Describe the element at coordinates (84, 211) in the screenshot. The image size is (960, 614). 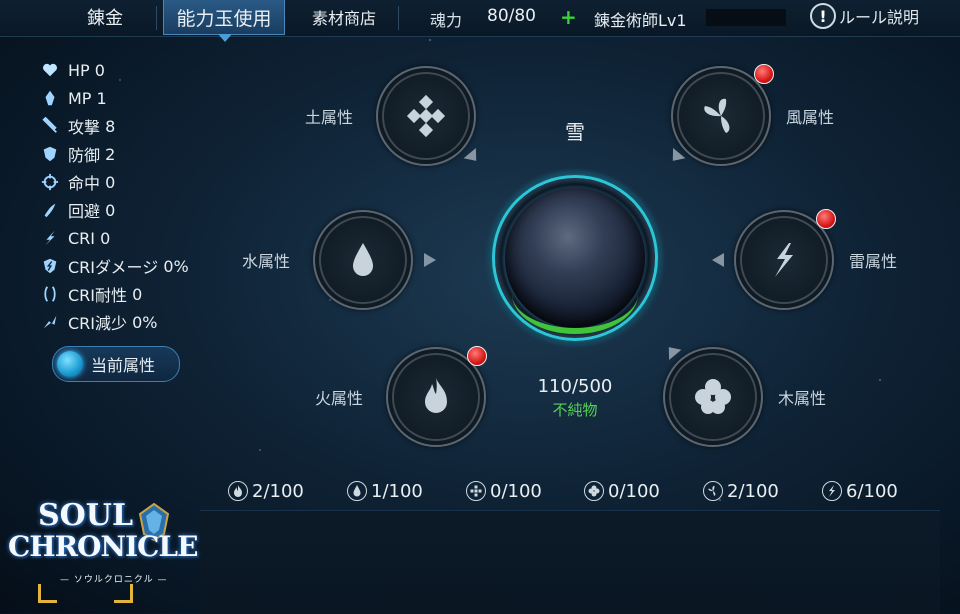
I see `stat-label: 回避` at that location.